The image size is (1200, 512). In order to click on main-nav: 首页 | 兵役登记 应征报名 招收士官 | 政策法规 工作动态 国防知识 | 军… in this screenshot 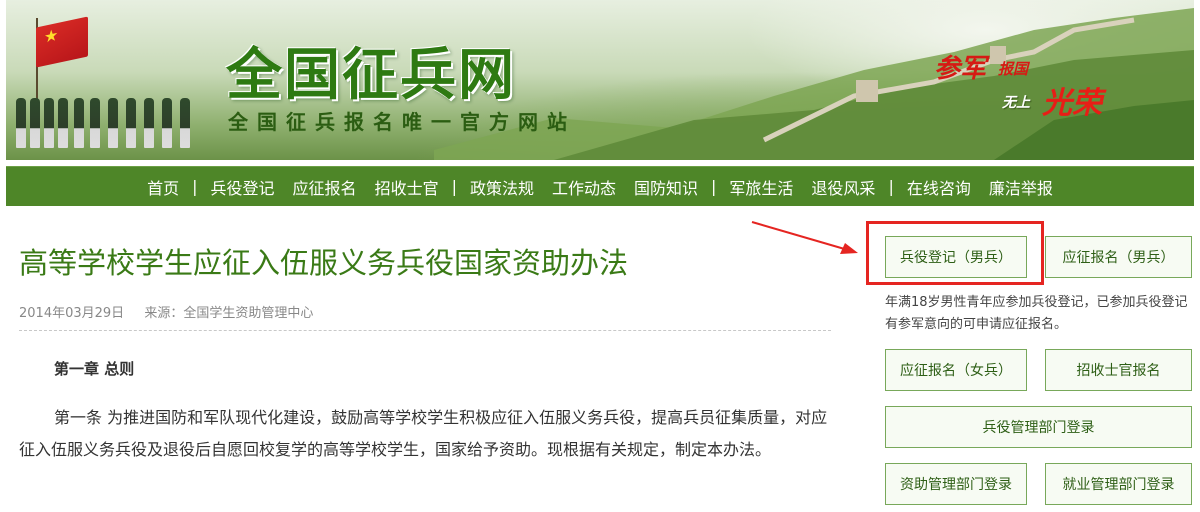, I will do `click(600, 186)`.